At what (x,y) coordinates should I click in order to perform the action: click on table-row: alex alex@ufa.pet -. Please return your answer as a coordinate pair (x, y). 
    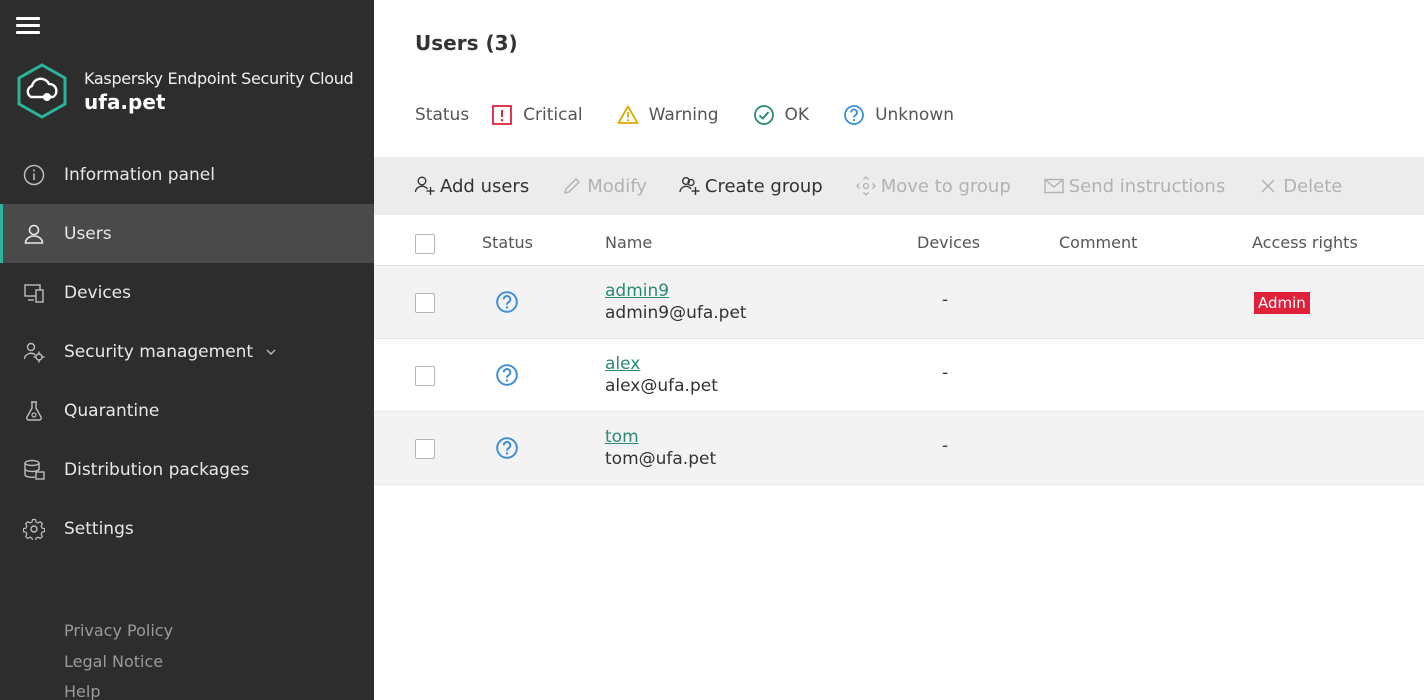
    Looking at the image, I should click on (899, 375).